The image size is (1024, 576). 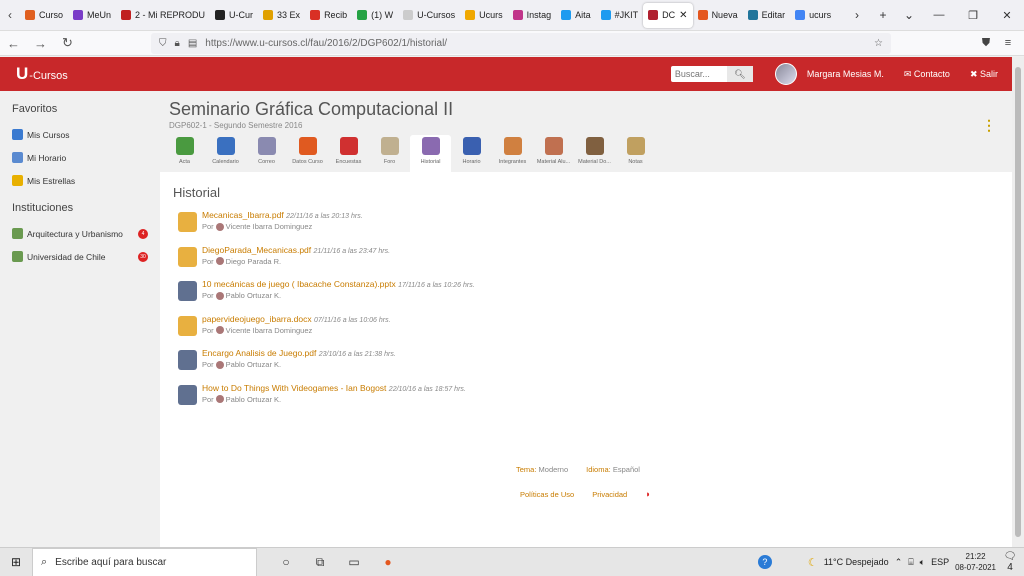 What do you see at coordinates (975, 562) in the screenshot?
I see `clock: 21:22 08-07-2021` at bounding box center [975, 562].